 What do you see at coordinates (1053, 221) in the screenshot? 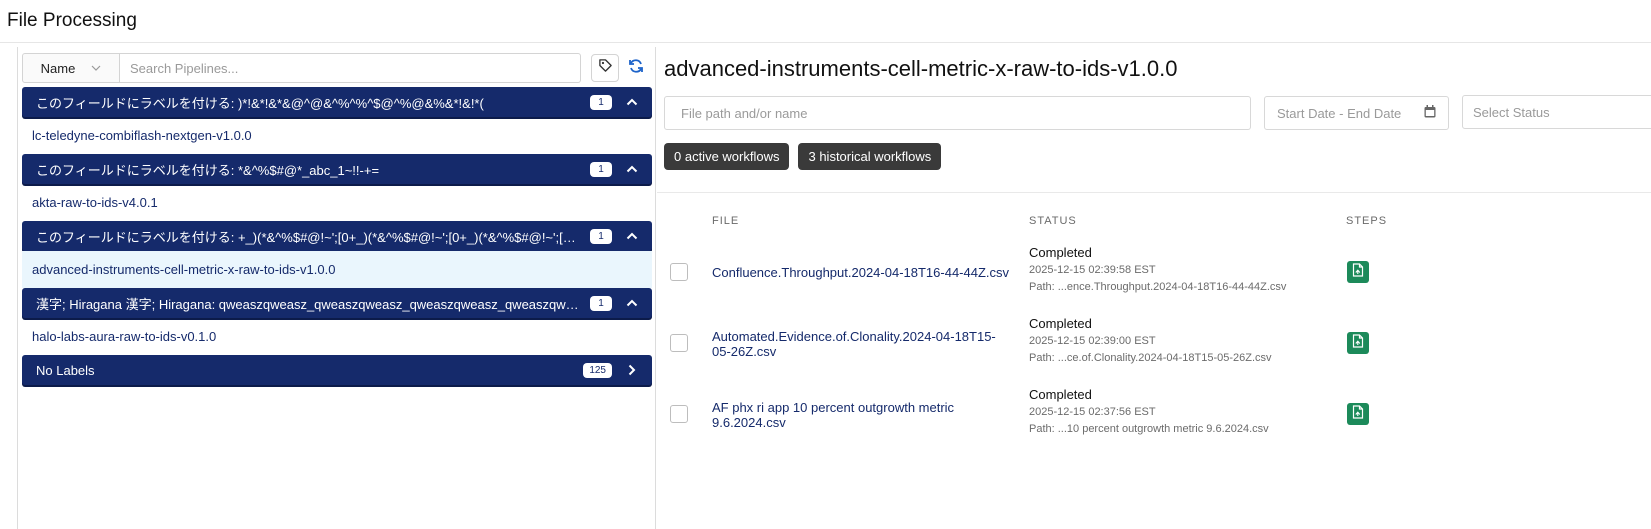
I see `column-header-status: STATUS` at bounding box center [1053, 221].